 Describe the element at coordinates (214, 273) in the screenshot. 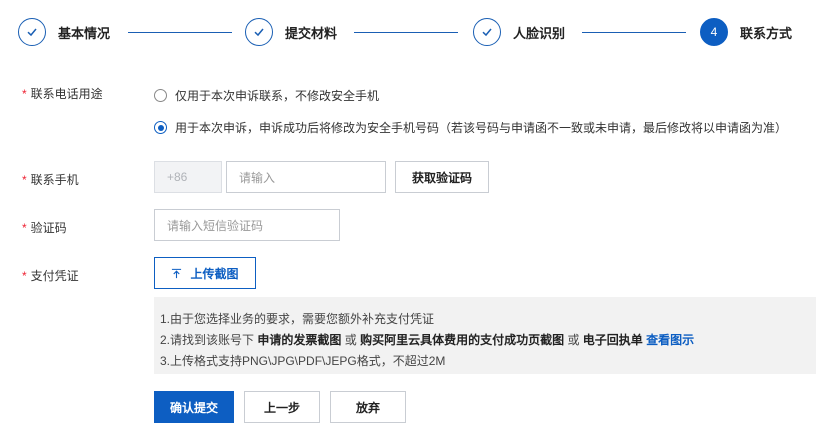

I see `upload-button-label: 上传截图` at that location.